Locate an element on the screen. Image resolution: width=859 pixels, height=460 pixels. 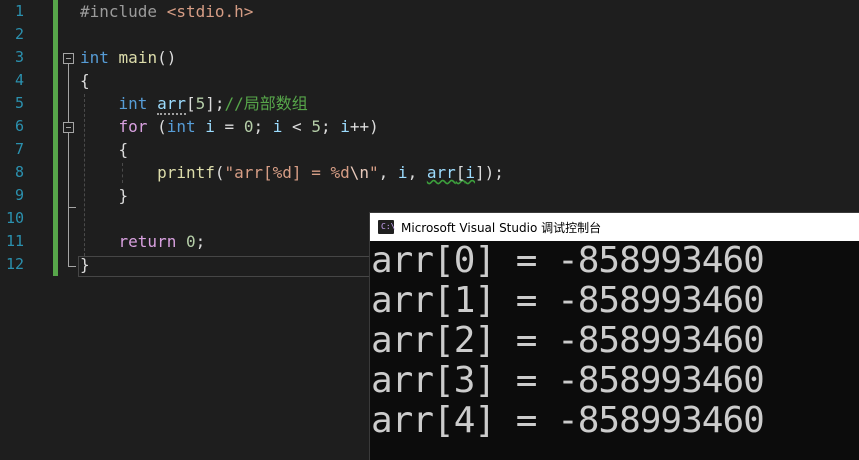
code-text: return 0; is located at coordinates (143, 241).